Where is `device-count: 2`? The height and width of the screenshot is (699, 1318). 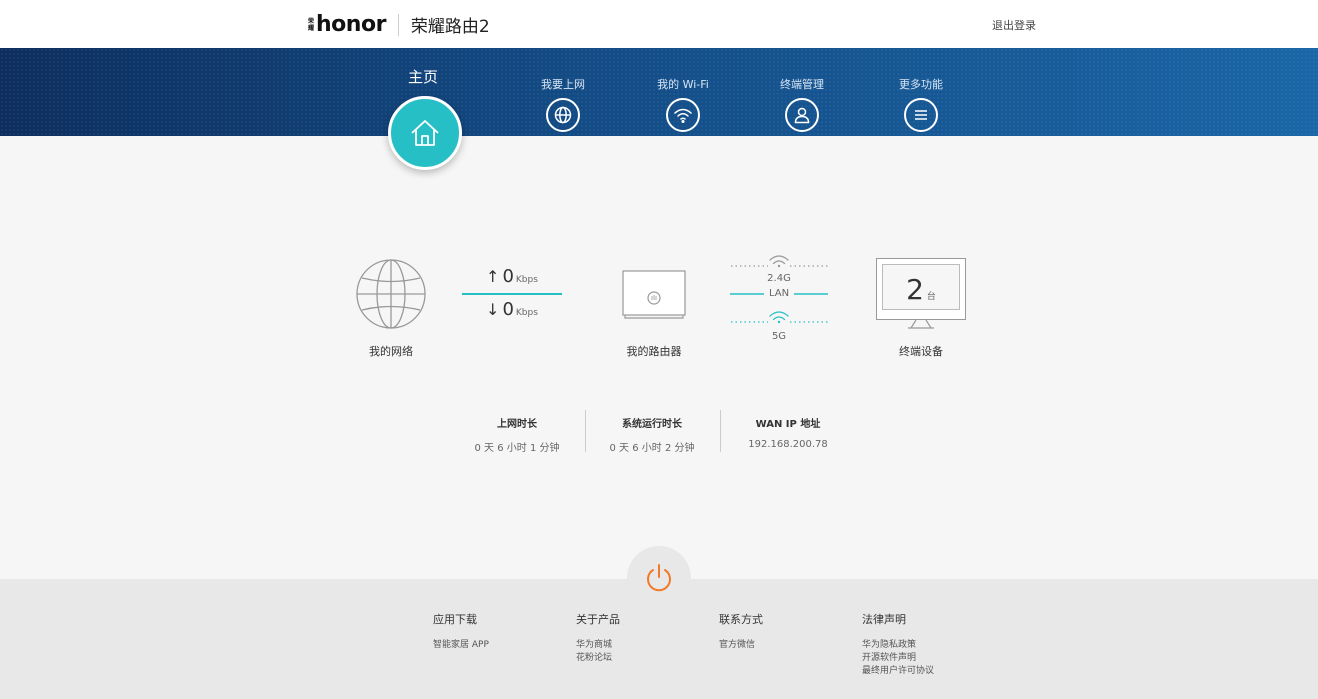 device-count: 2 is located at coordinates (915, 289).